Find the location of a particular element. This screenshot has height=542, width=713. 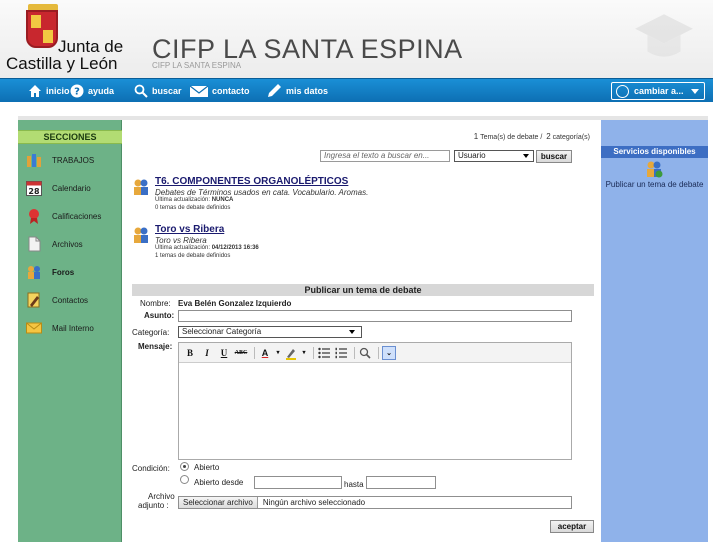

last-update-value: NUNCA is located at coordinates (222, 200).